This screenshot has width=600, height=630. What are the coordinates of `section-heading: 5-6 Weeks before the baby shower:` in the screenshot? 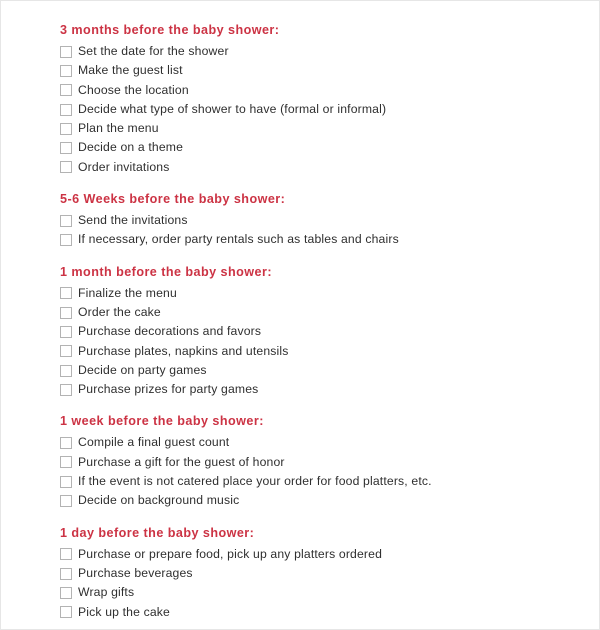 It's located at (173, 199).